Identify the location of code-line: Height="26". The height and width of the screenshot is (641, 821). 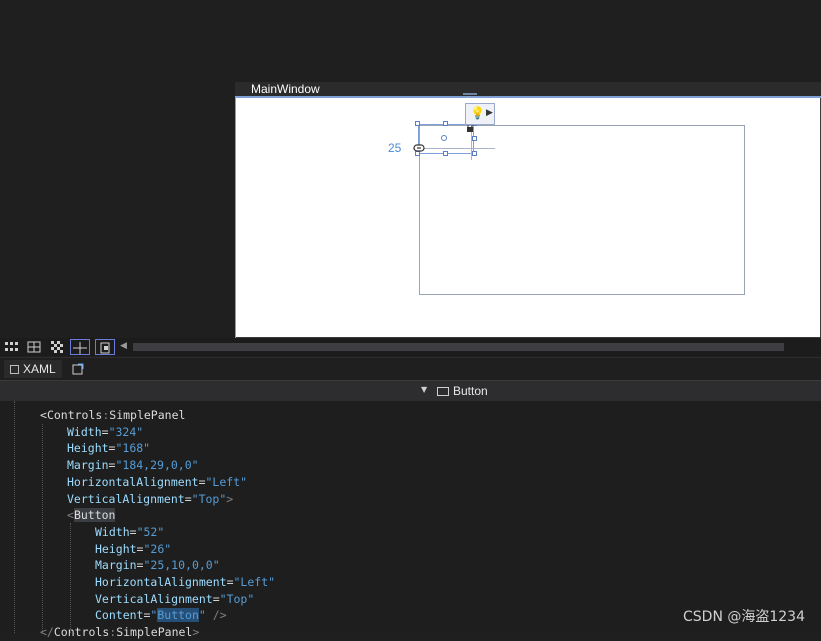
(133, 549).